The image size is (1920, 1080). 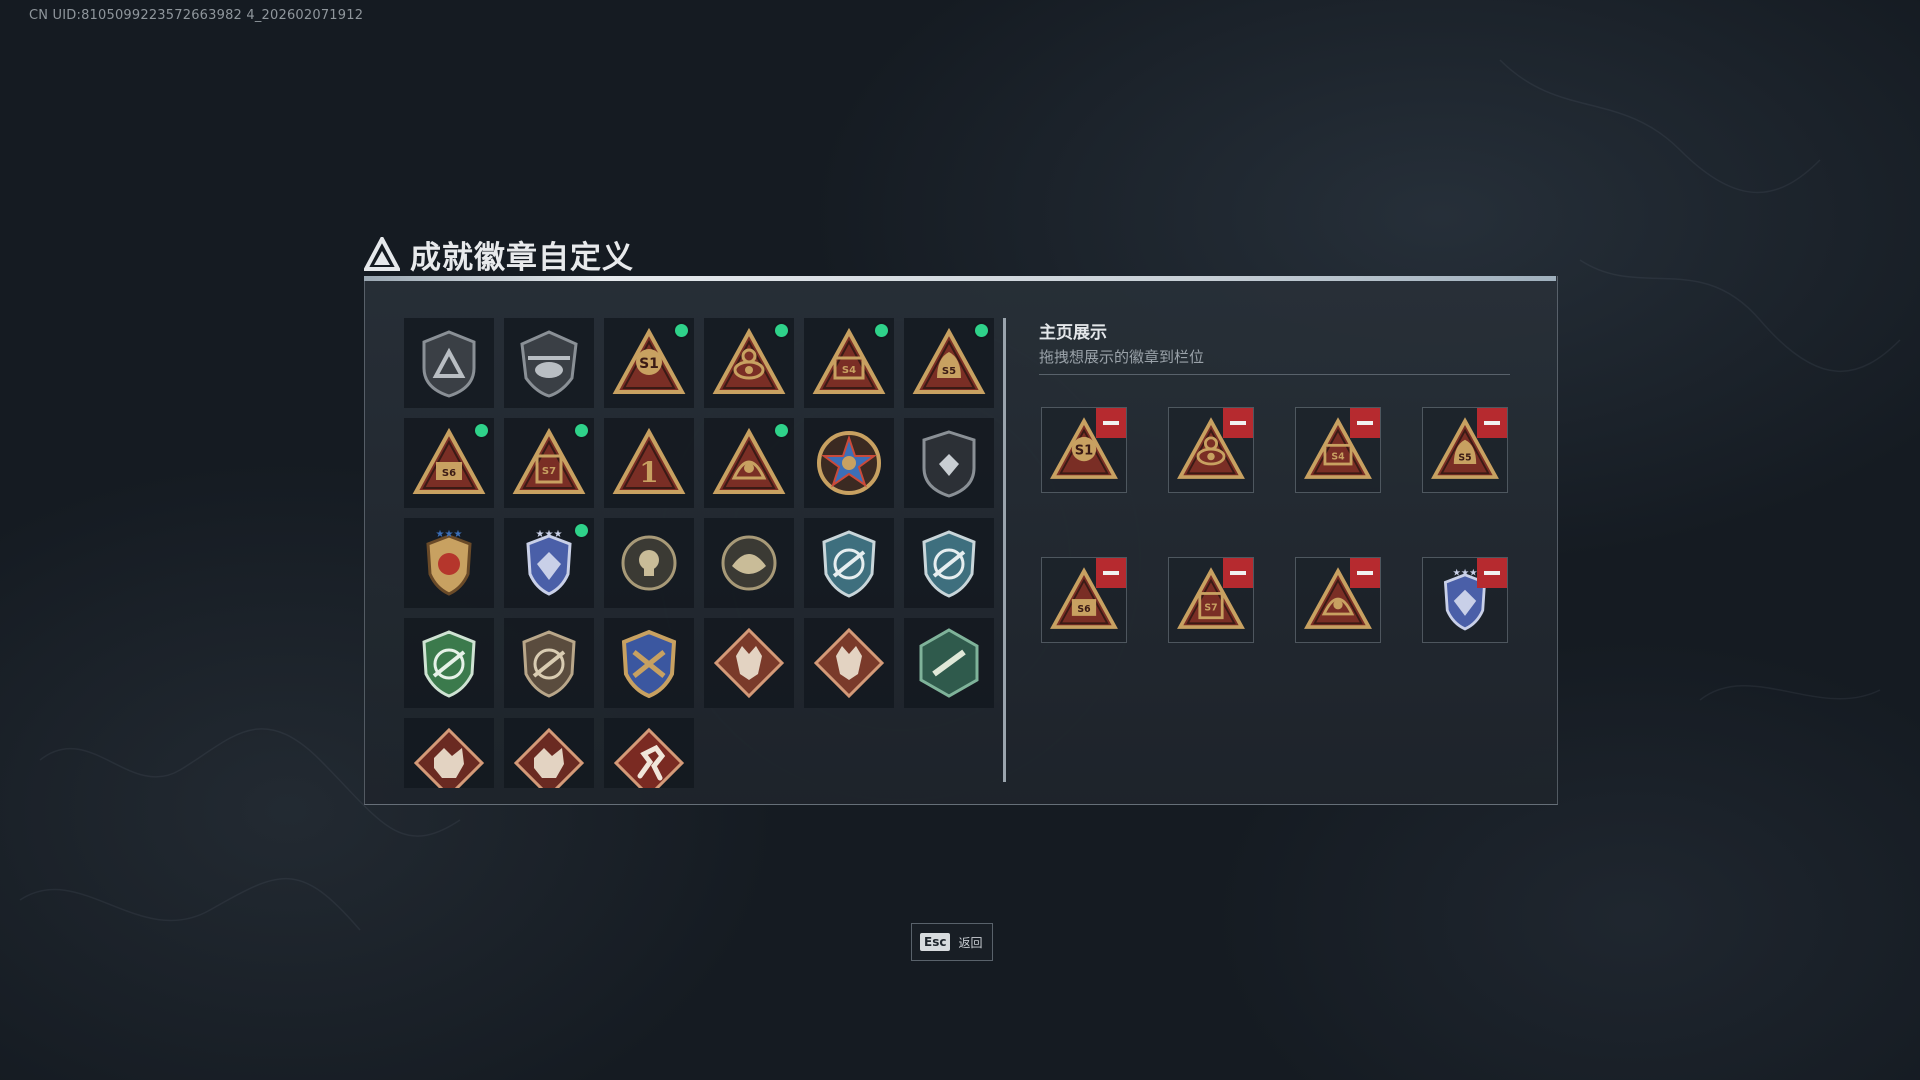 What do you see at coordinates (1465, 600) in the screenshot?
I see `showcase-slot: ★★★` at bounding box center [1465, 600].